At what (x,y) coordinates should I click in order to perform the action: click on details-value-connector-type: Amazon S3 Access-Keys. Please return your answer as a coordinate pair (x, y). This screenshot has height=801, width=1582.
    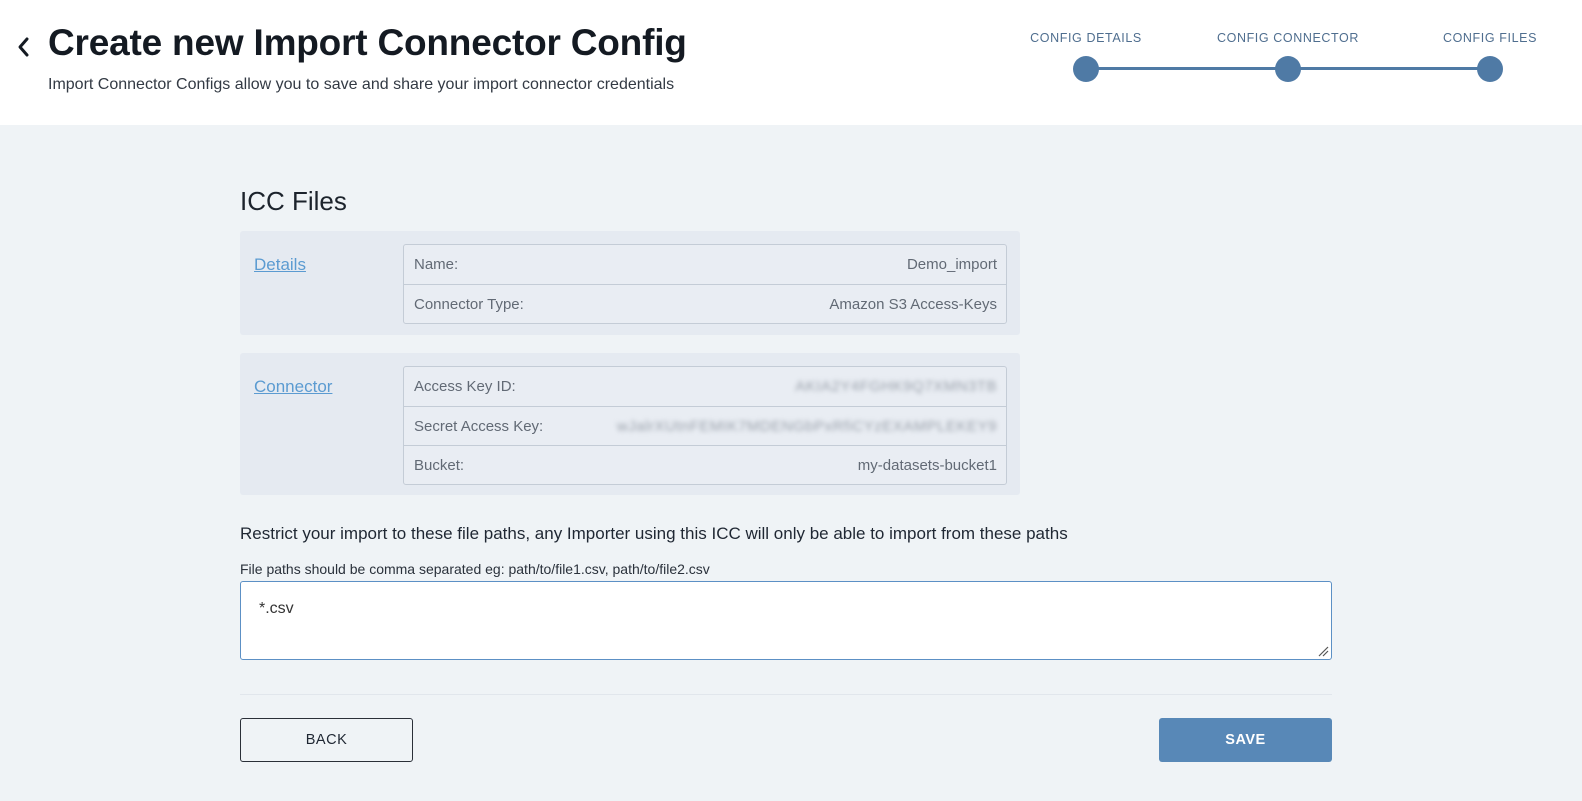
    Looking at the image, I should click on (913, 304).